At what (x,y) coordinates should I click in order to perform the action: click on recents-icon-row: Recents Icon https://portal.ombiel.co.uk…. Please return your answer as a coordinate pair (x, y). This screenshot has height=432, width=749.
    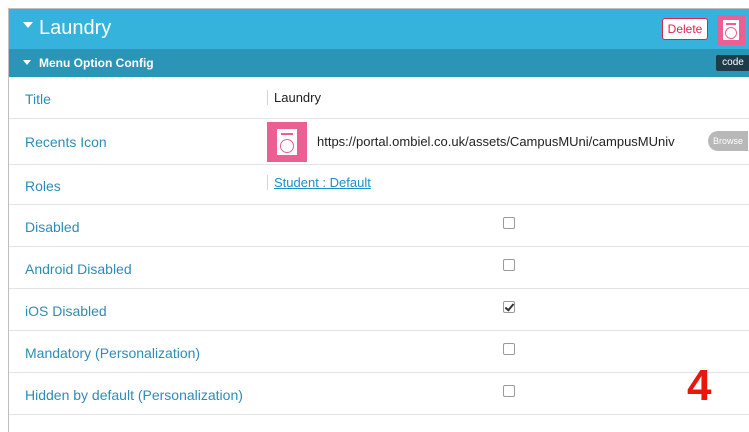
    Looking at the image, I should click on (379, 142).